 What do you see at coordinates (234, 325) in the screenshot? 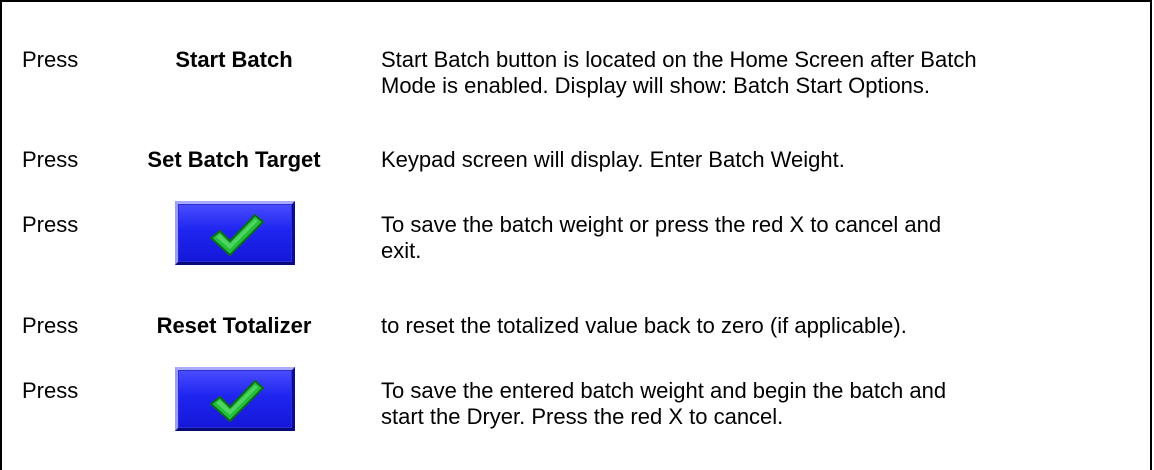
I see `reset-totalizer-key-label: Reset Totalizer` at bounding box center [234, 325].